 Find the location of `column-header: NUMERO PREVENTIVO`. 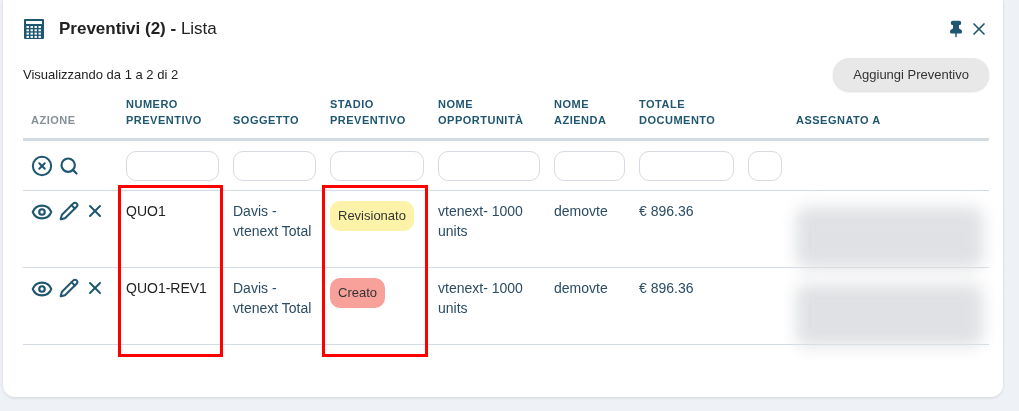

column-header: NUMERO PREVENTIVO is located at coordinates (164, 112).